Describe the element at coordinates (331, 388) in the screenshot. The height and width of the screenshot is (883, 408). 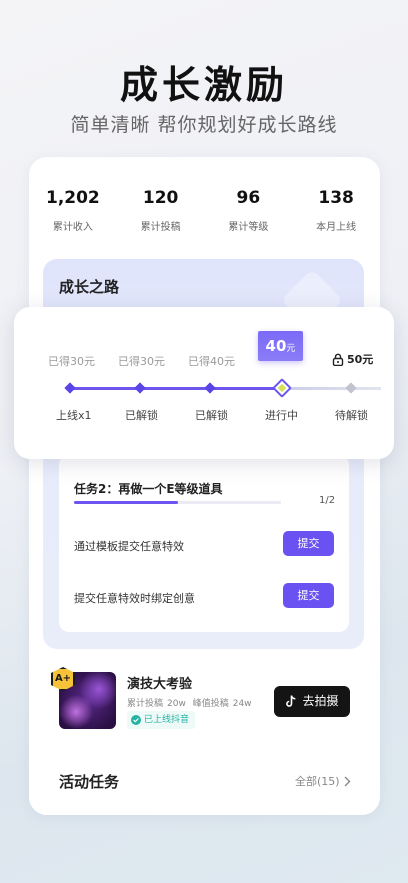
I see `timeline-remaining-line` at that location.